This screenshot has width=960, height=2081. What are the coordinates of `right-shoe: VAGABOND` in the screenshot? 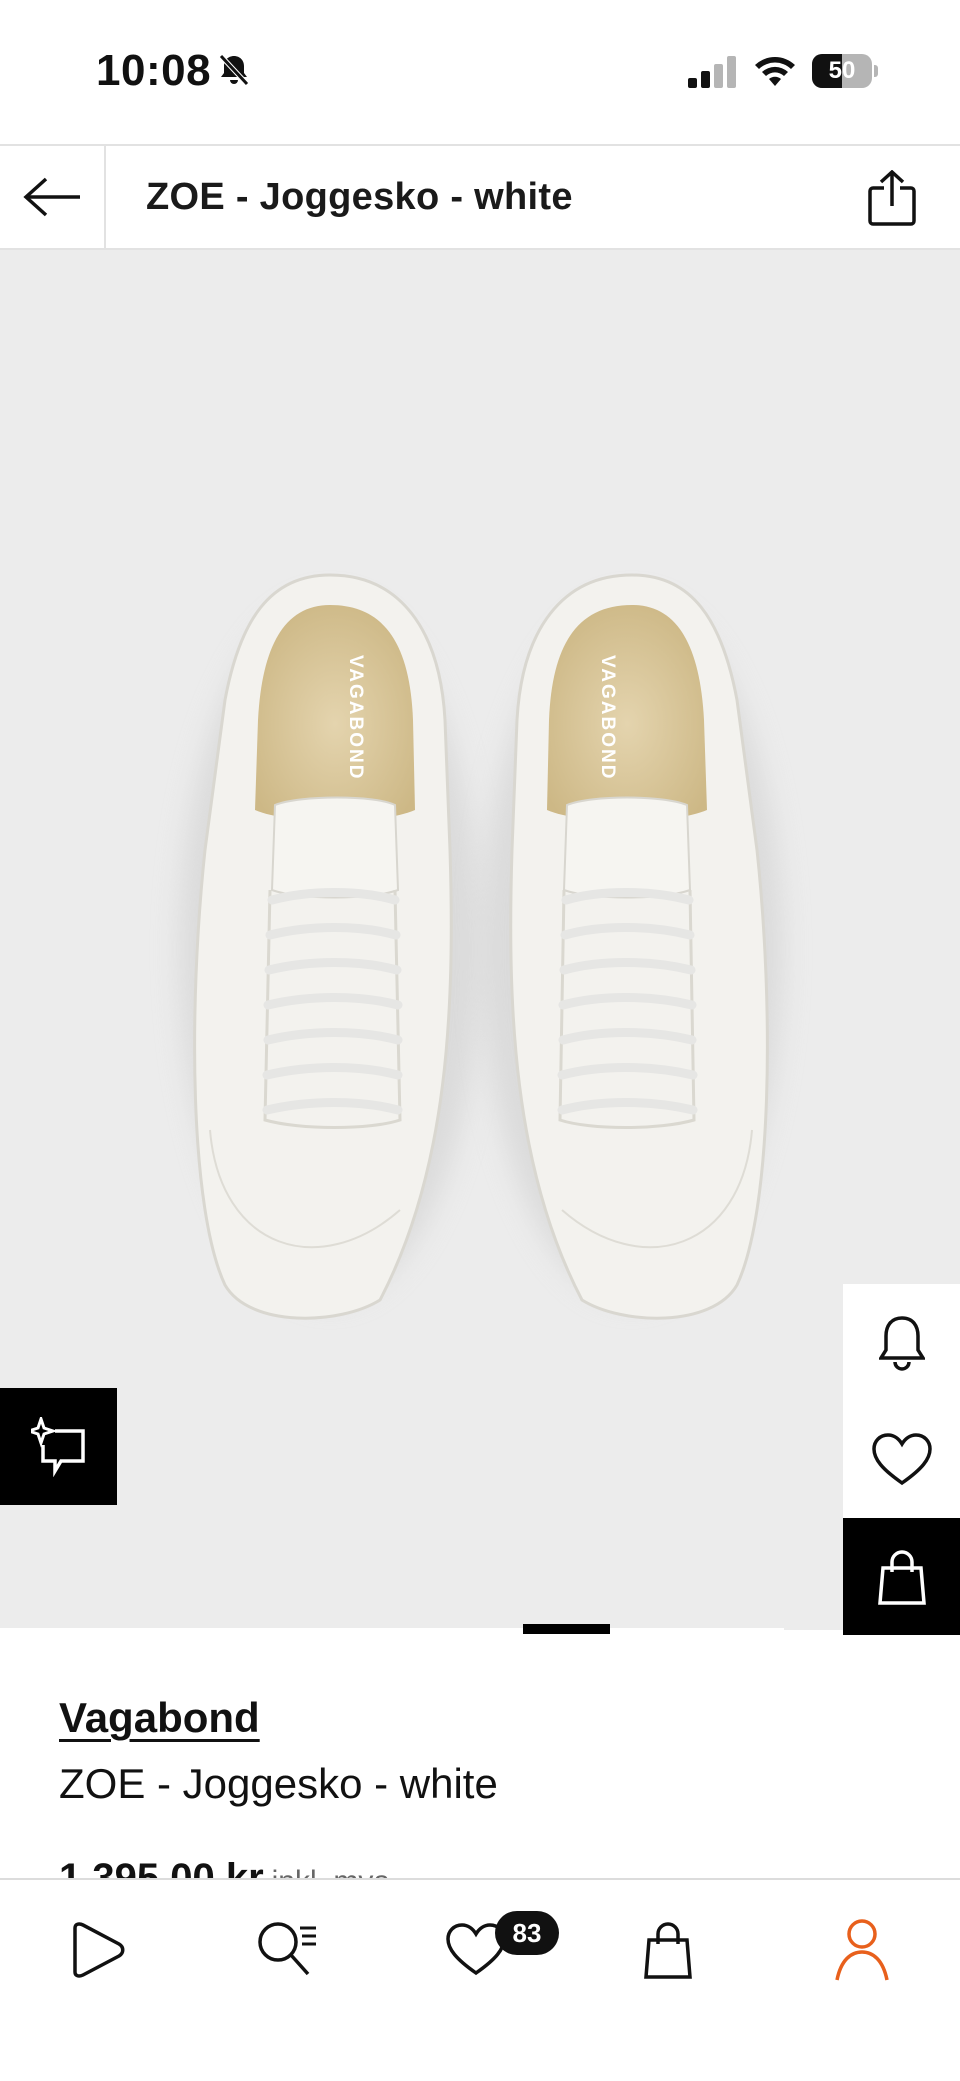 It's located at (639, 946).